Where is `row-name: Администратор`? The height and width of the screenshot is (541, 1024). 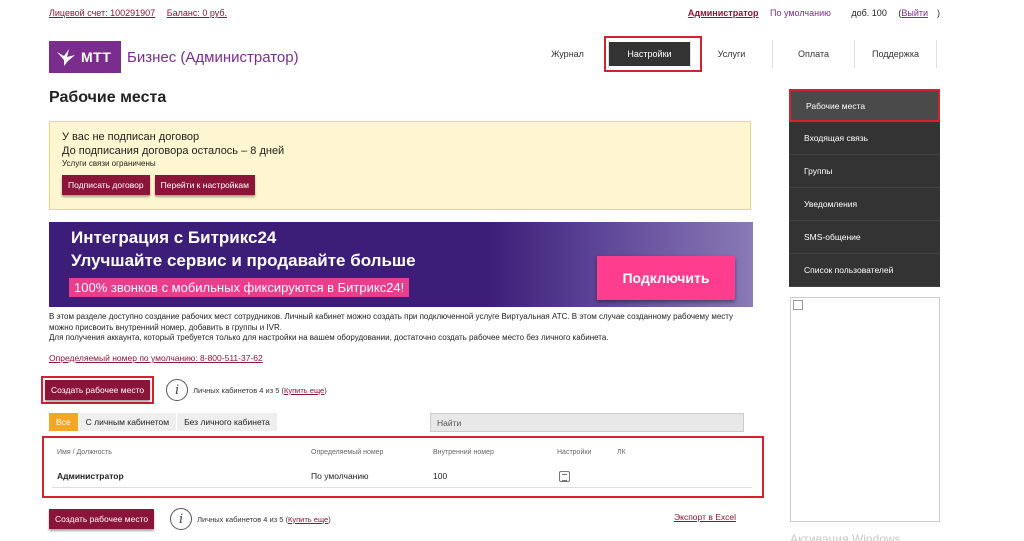
row-name: Администратор is located at coordinates (90, 476).